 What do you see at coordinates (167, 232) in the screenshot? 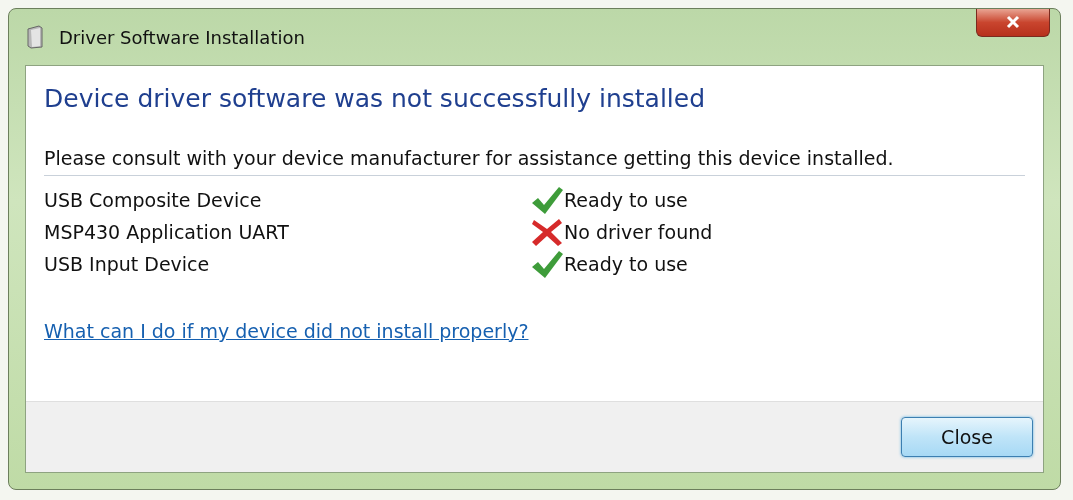
I see `device-name: MSP430 Application UART` at bounding box center [167, 232].